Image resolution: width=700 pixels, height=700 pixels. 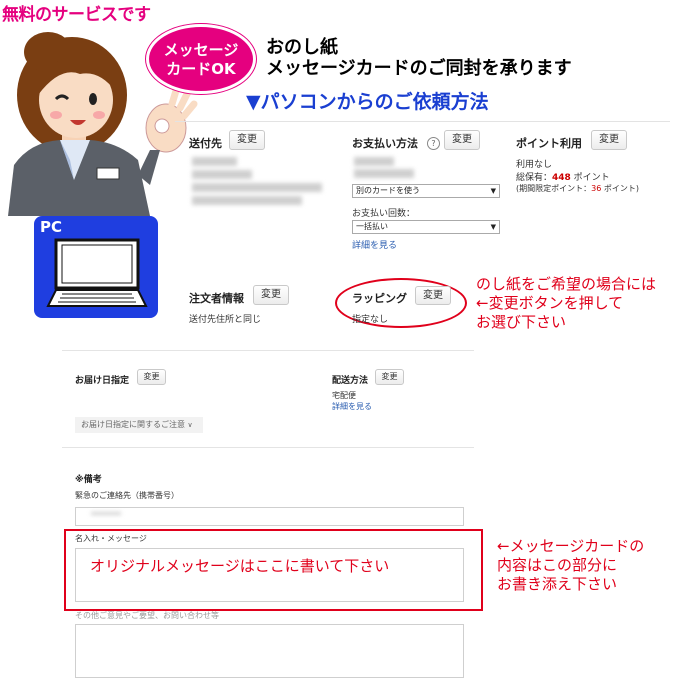 What do you see at coordinates (102, 381) in the screenshot?
I see `delivery-date-heading: お届け日指定` at bounding box center [102, 381].